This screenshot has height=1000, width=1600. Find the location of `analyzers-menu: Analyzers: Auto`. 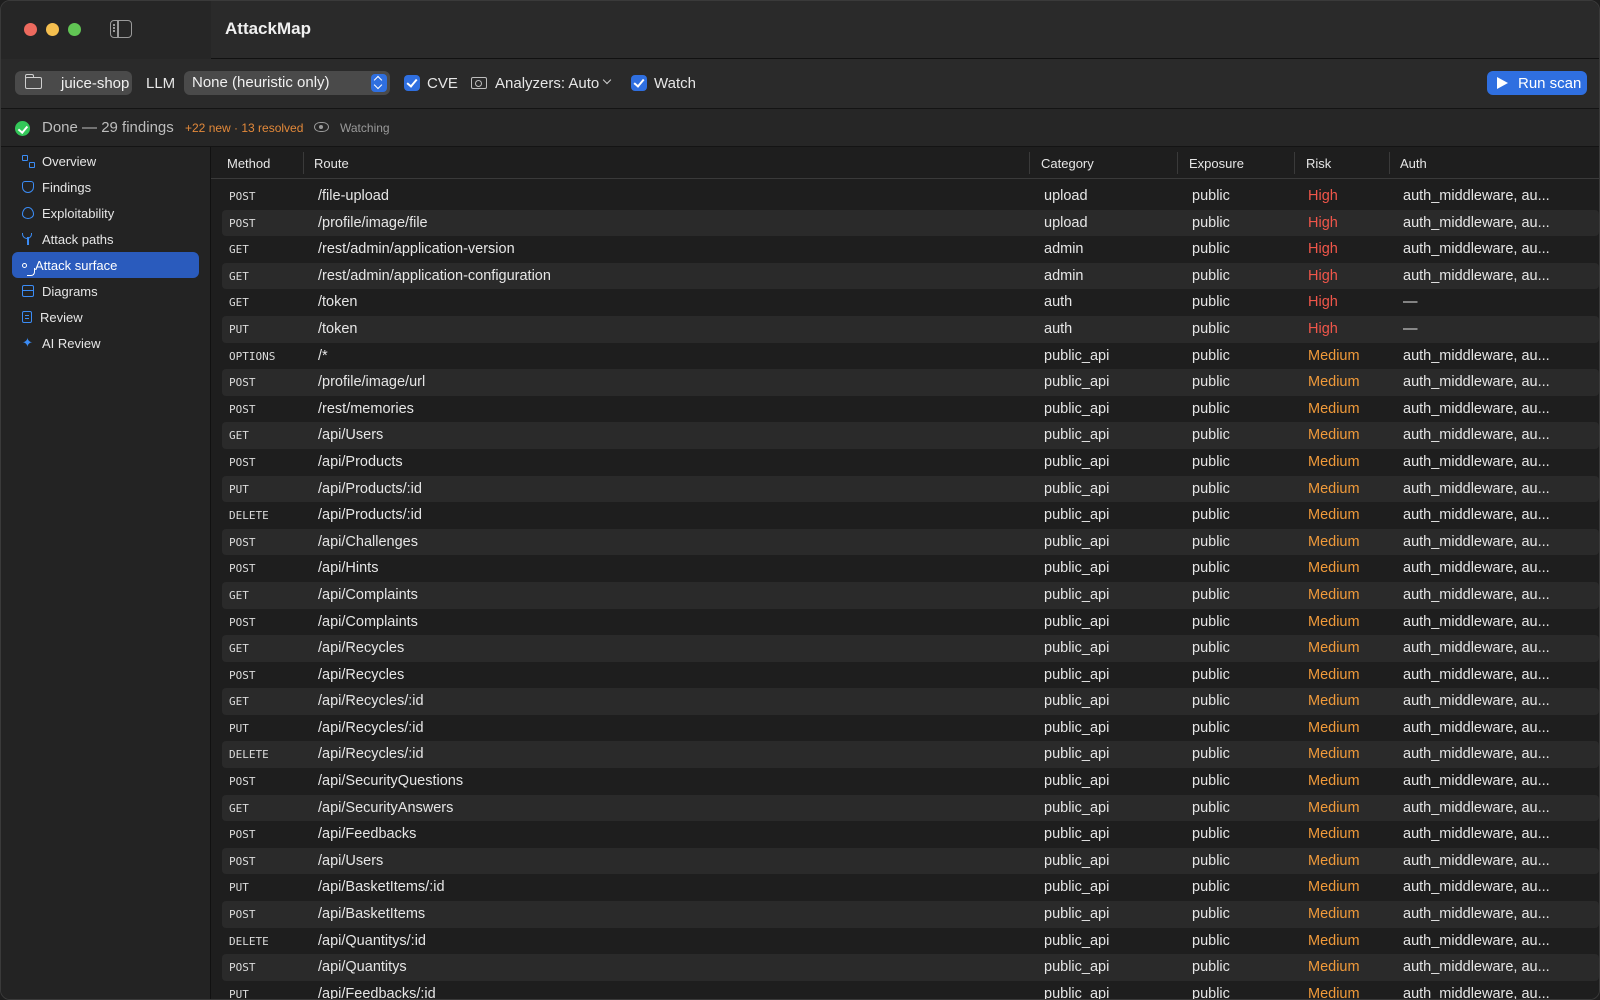

analyzers-menu: Analyzers: Auto is located at coordinates (547, 83).